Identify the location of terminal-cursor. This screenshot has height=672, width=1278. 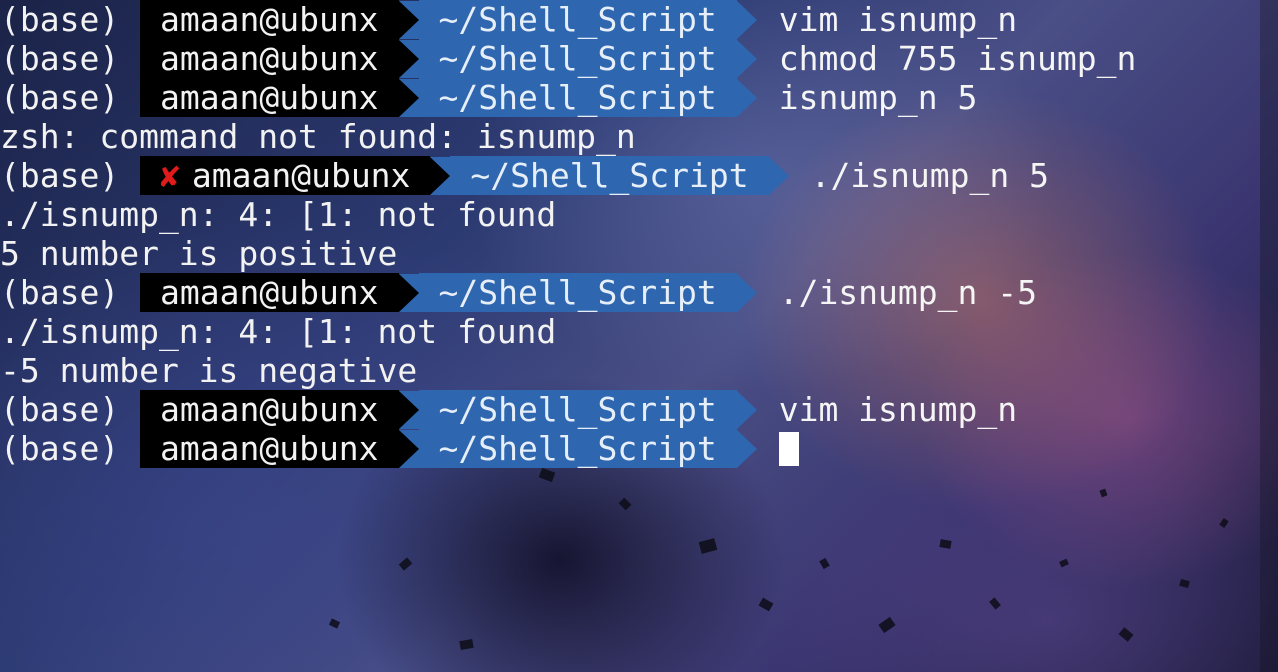
(788, 448).